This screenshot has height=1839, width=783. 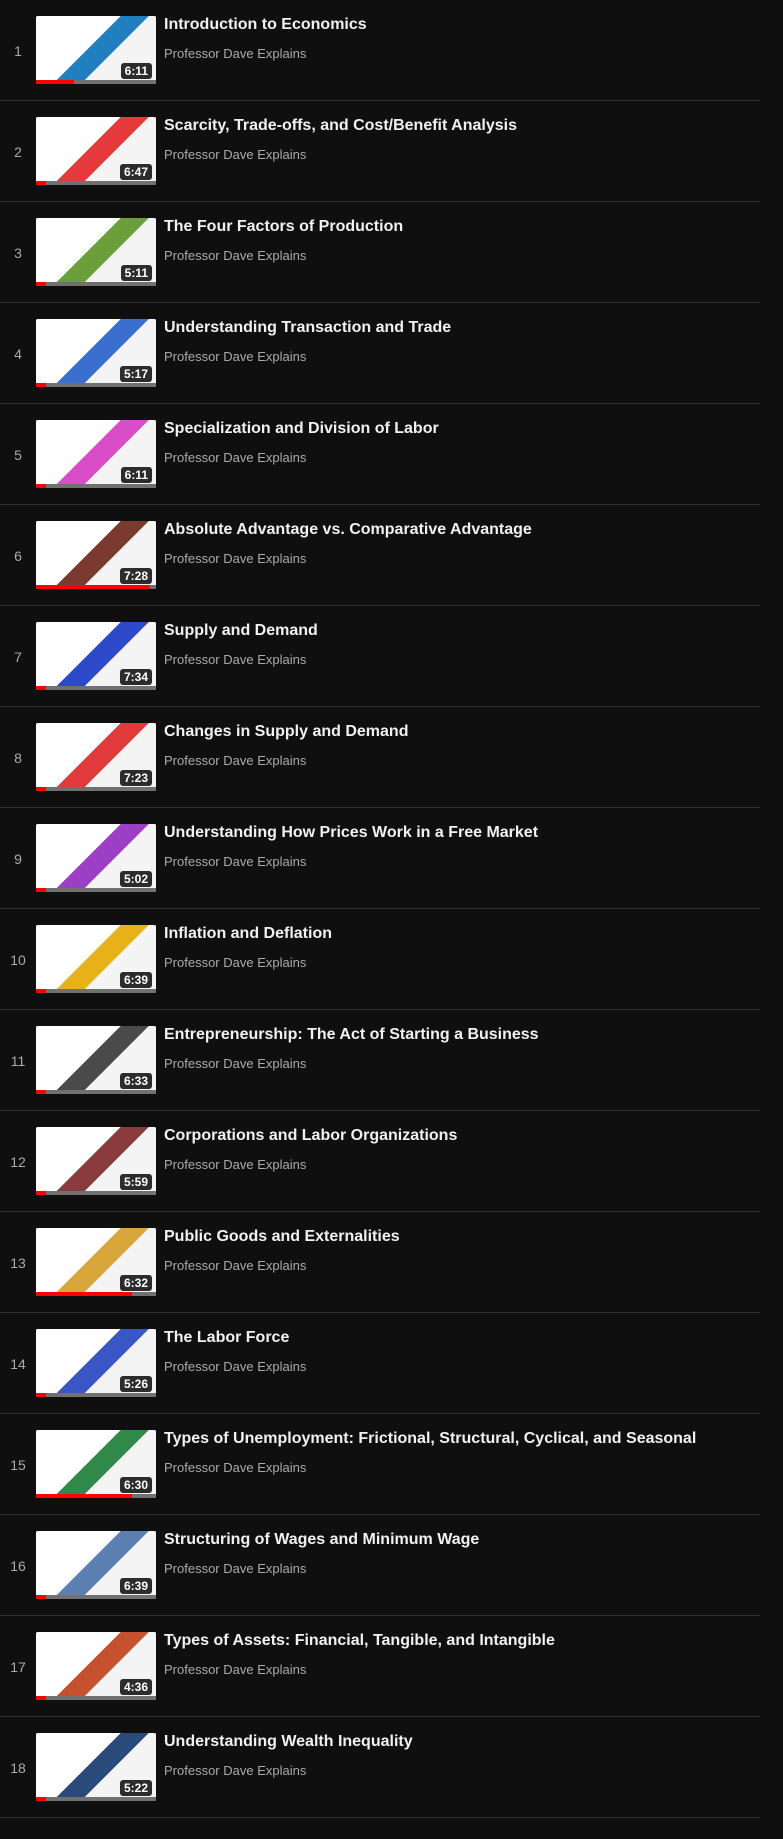 I want to click on duration-badge: 6:30, so click(x=135, y=1485).